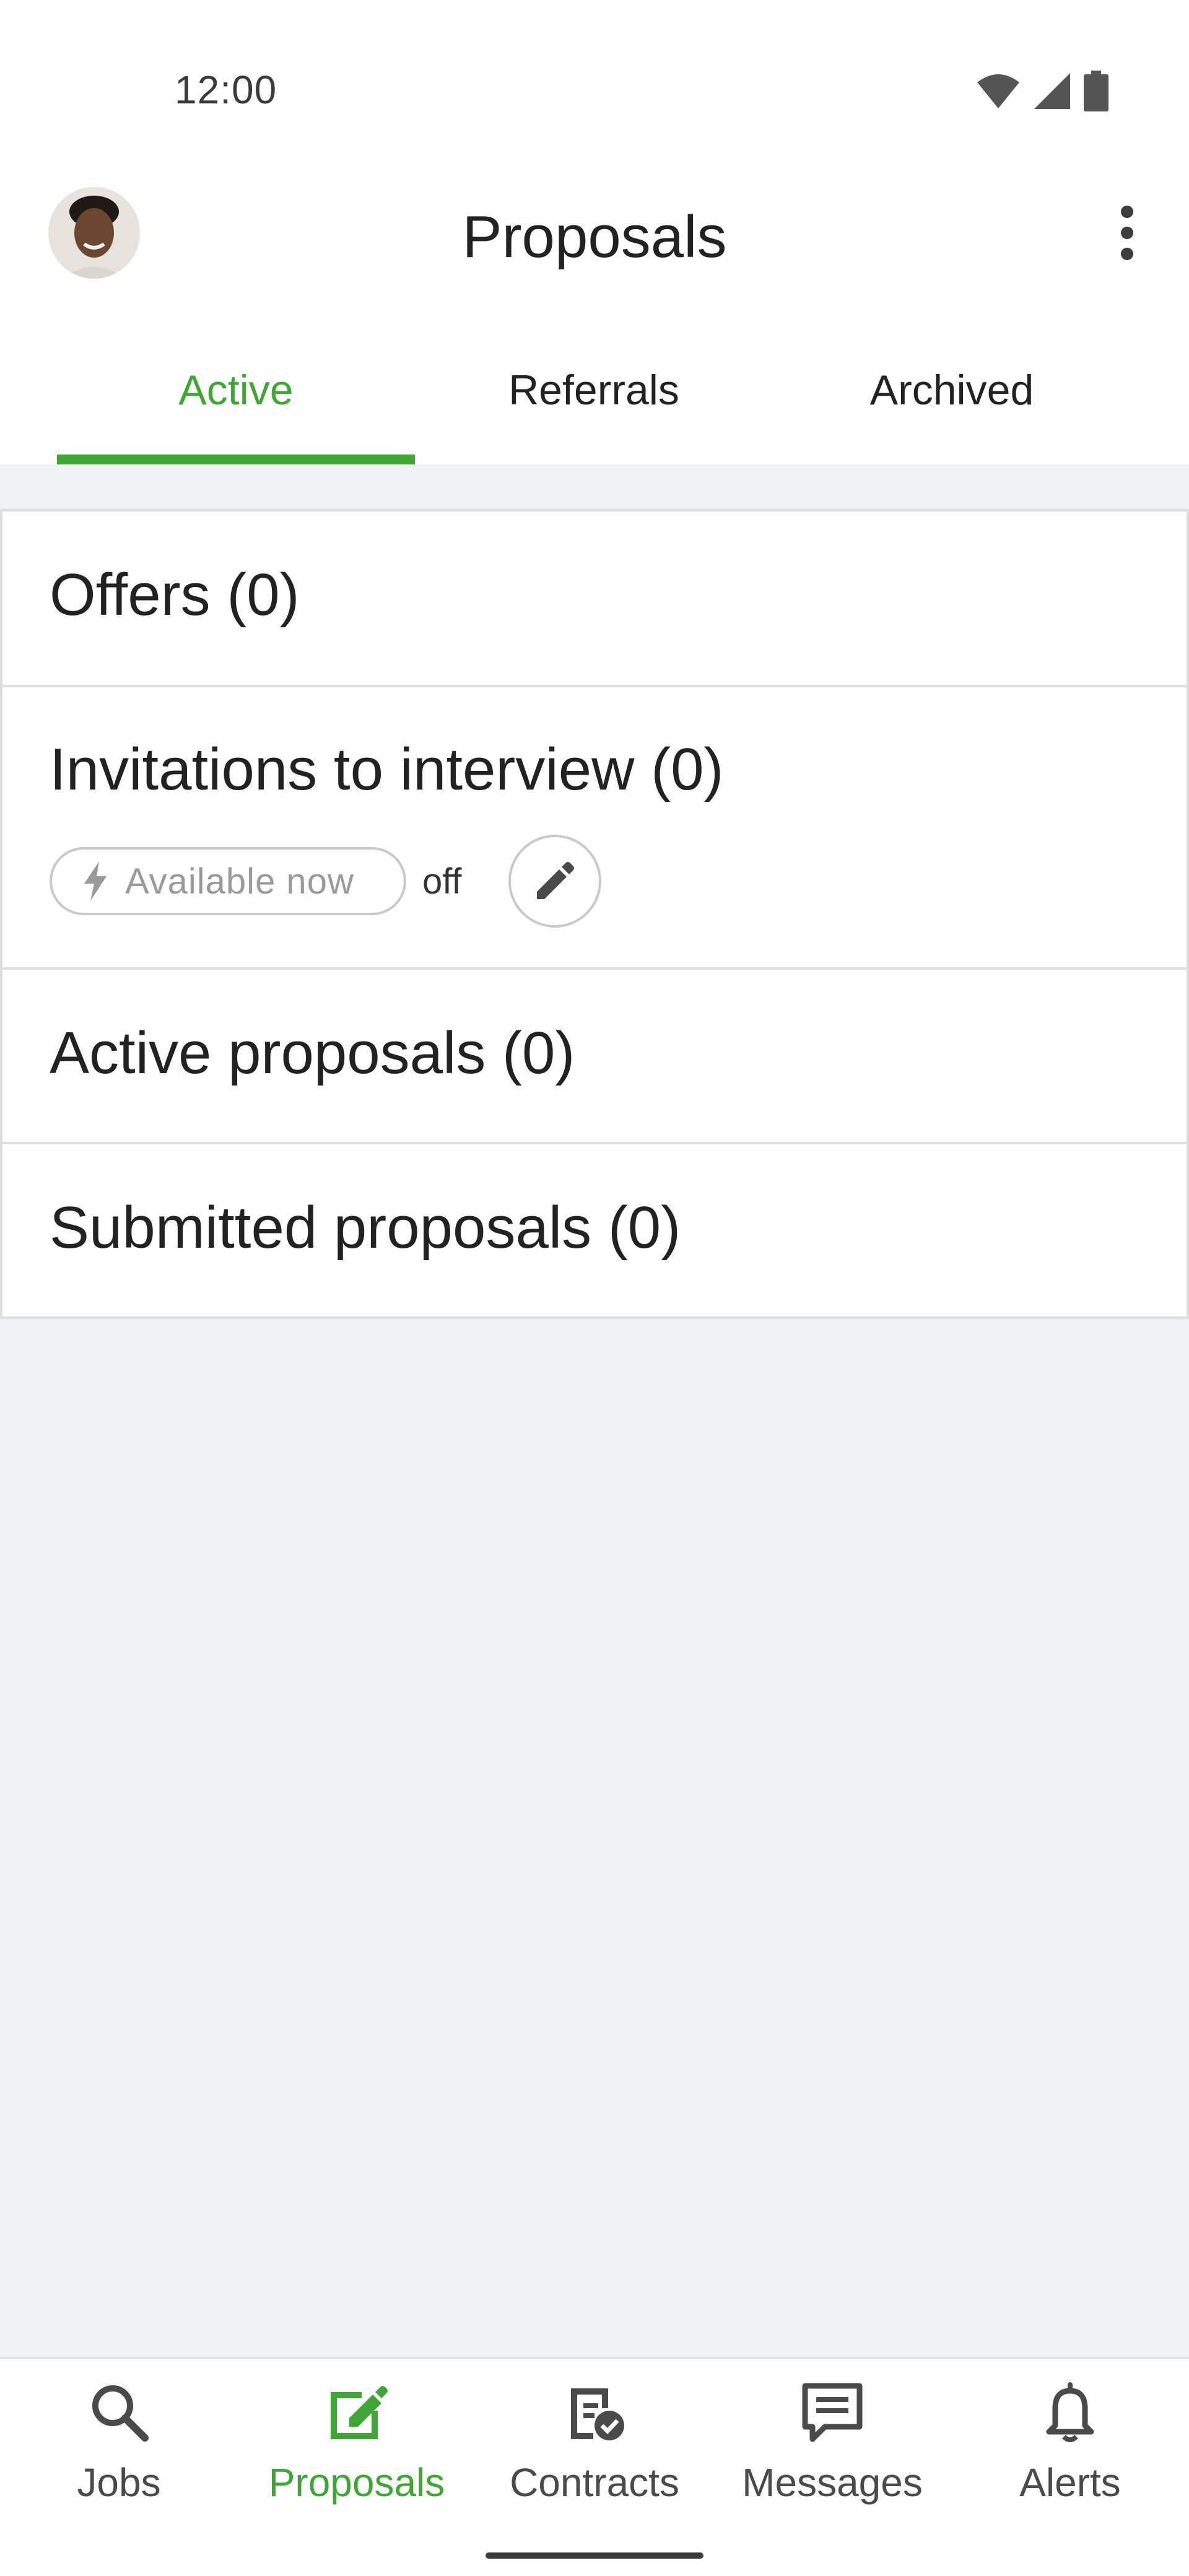 The width and height of the screenshot is (1189, 2576). I want to click on pencil-icon, so click(556, 880).